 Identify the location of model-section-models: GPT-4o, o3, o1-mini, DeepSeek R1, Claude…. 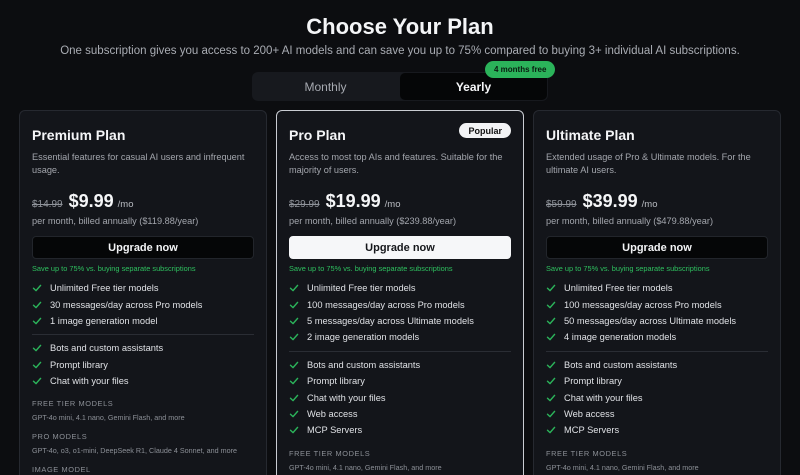
(134, 451).